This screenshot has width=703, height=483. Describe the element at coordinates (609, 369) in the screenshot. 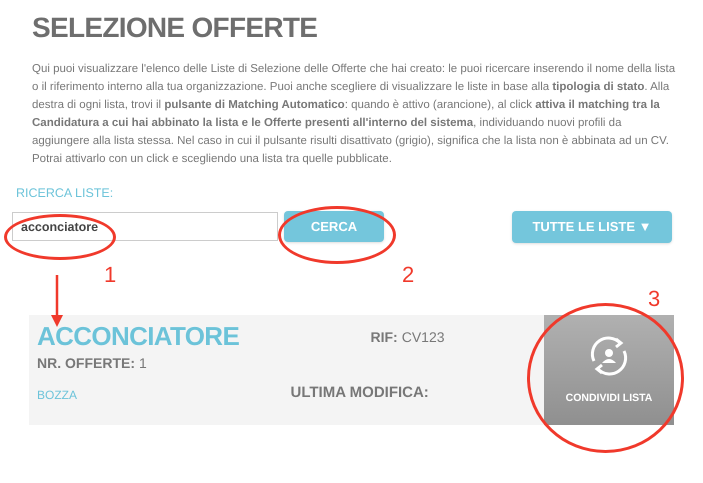

I see `share-list-button: CONDIVIDI LISTA` at that location.